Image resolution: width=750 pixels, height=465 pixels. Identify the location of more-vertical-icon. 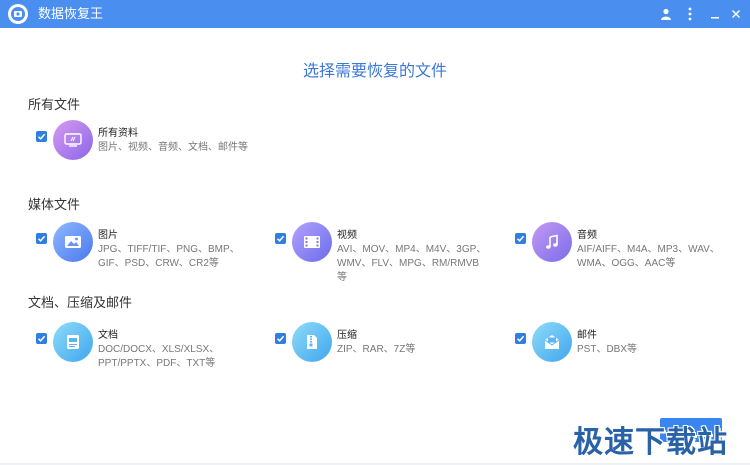
(690, 14).